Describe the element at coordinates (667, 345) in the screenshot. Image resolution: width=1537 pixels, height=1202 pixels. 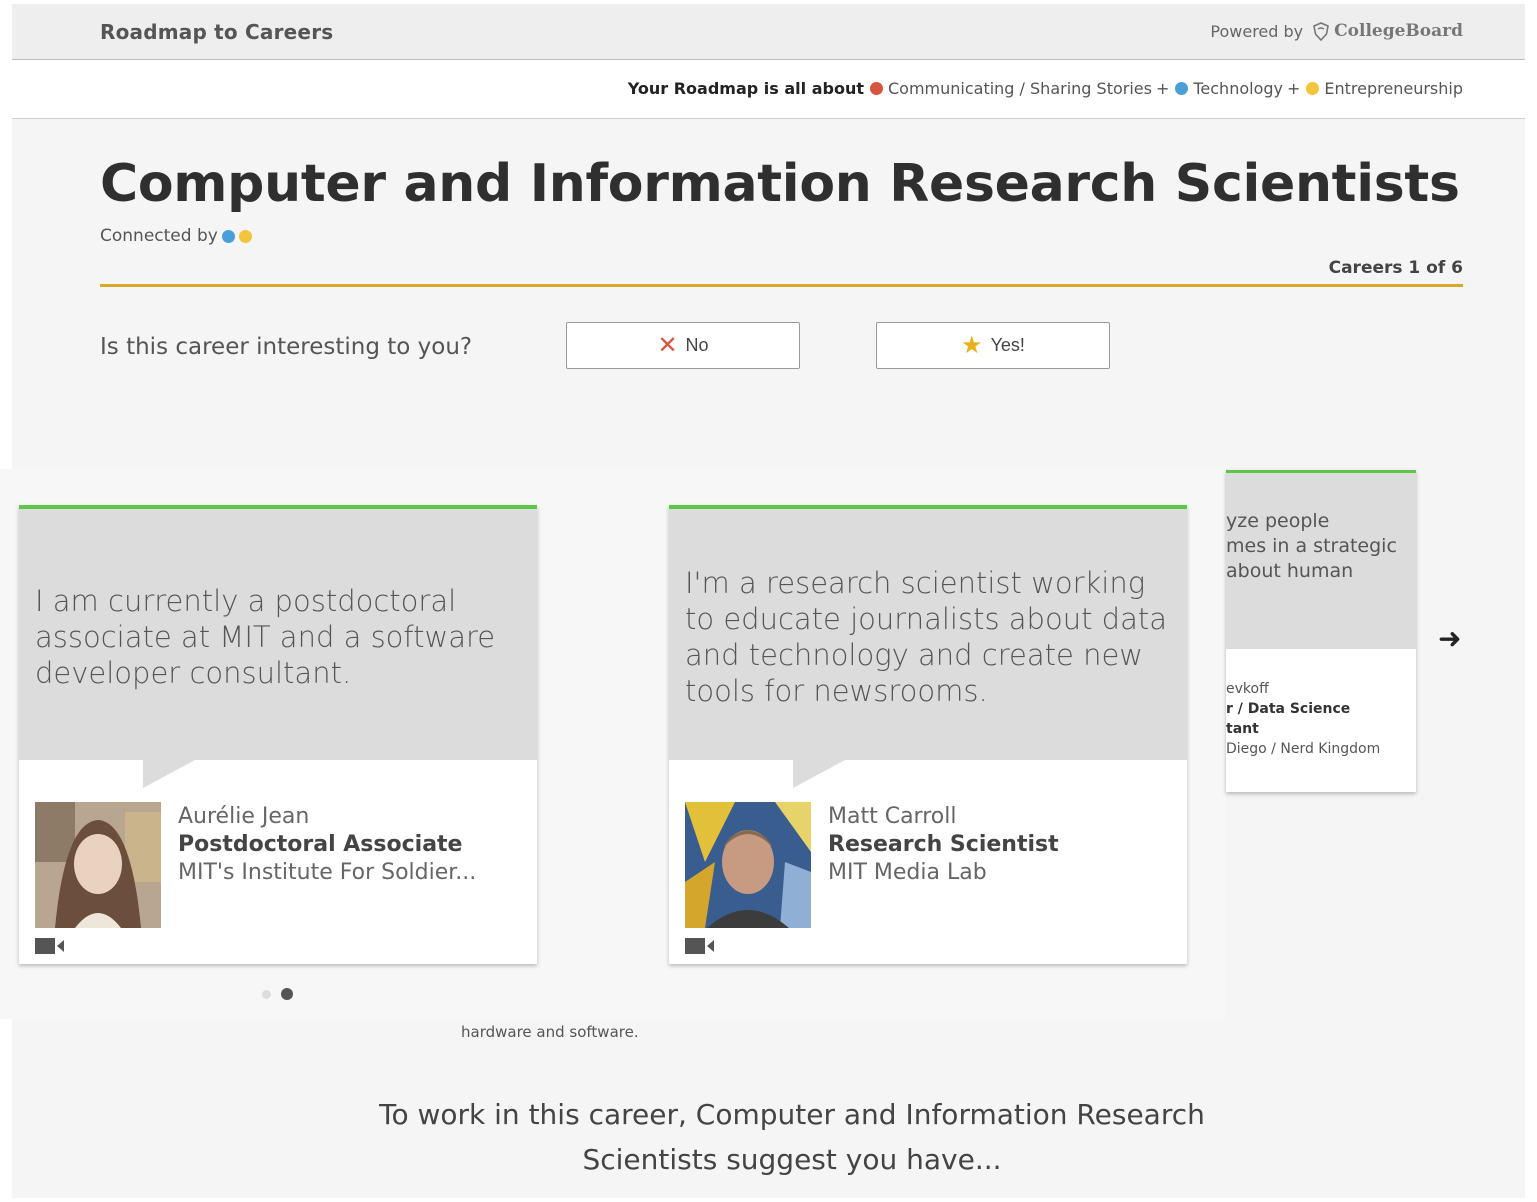
I see `close-icon: ✕` at that location.